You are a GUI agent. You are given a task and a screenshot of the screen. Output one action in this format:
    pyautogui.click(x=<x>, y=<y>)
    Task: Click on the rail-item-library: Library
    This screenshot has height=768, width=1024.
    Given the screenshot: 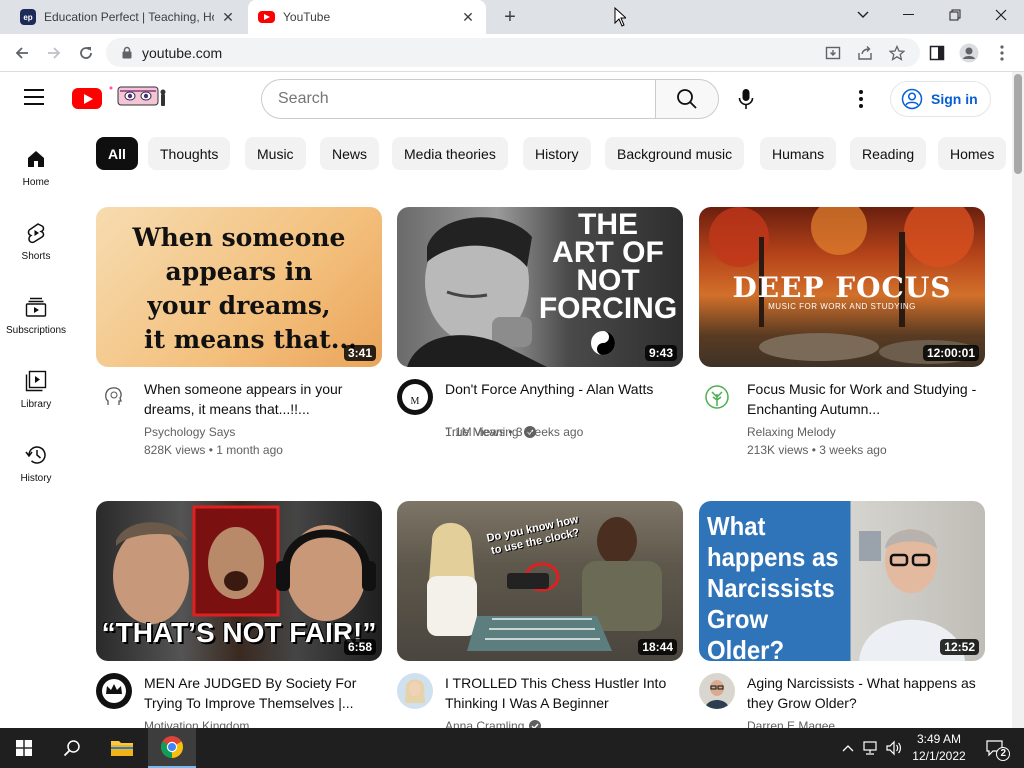 What is the action you would take?
    pyautogui.click(x=36, y=393)
    